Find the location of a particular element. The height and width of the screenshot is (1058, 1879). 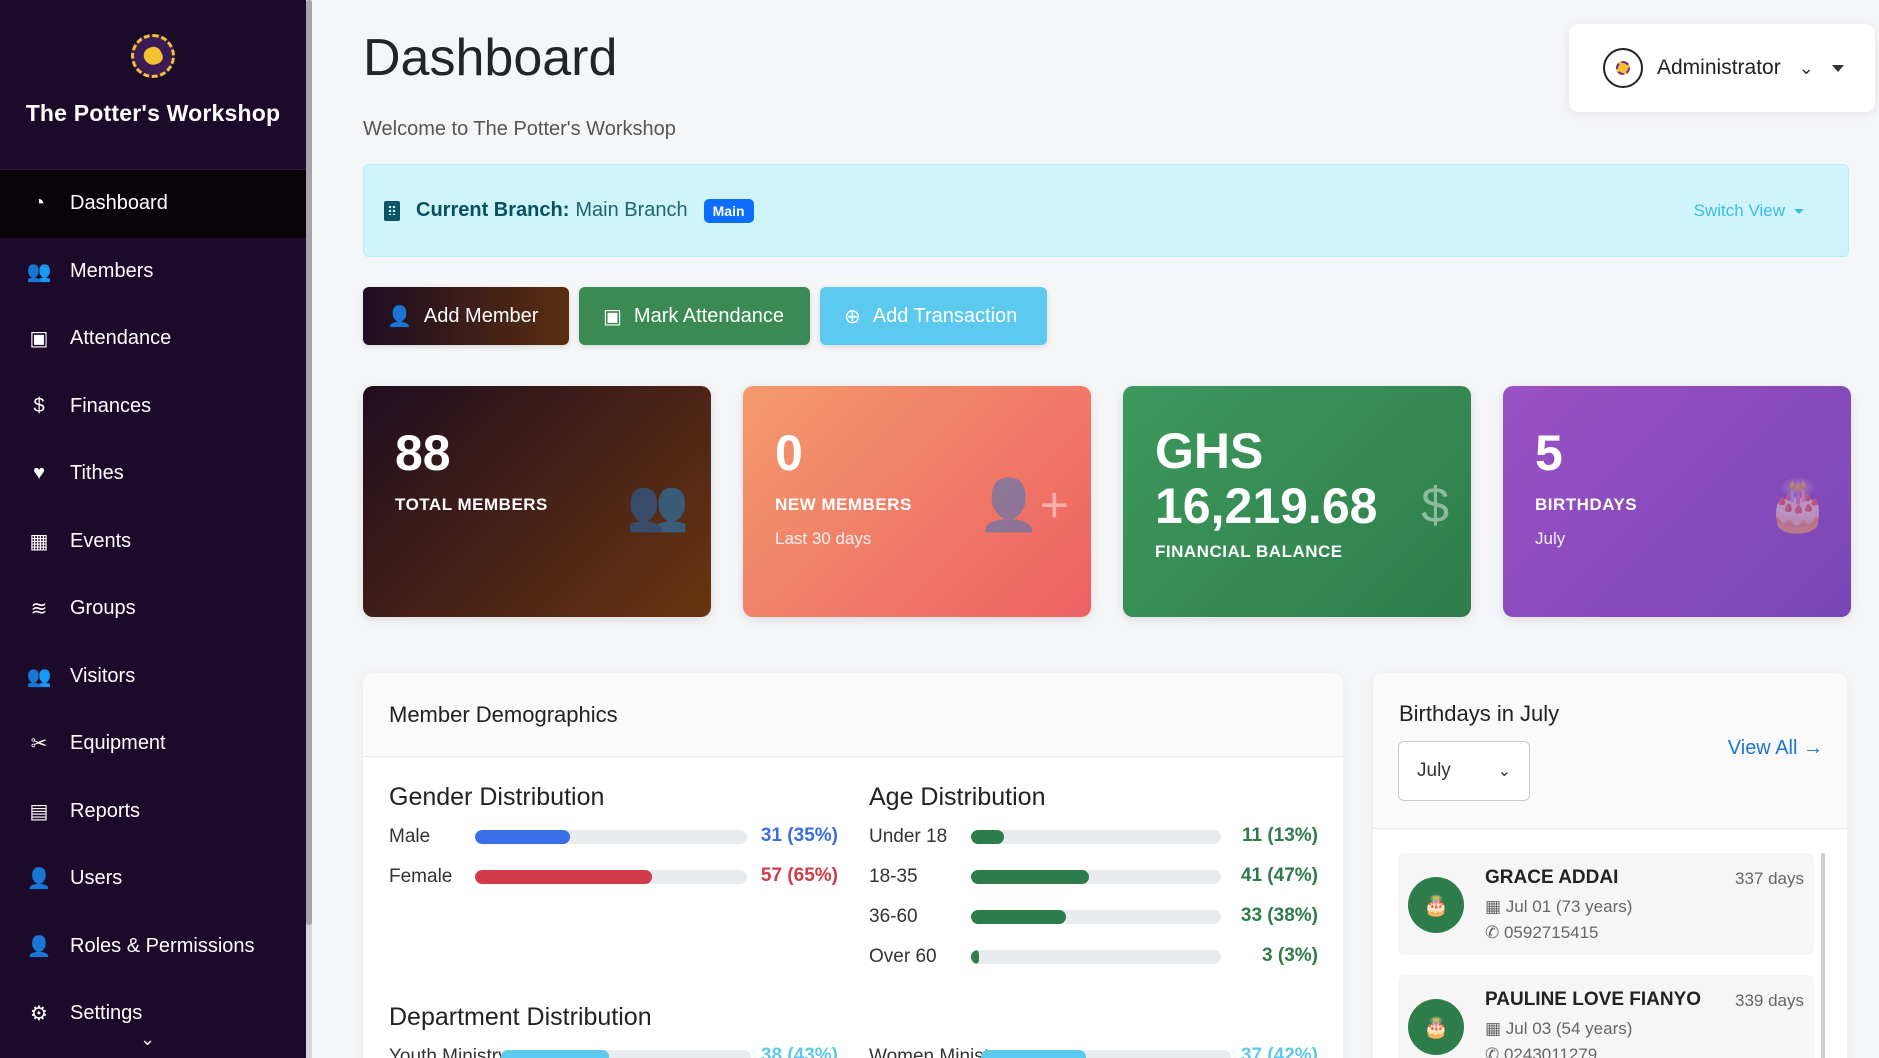

birthday-date-text: Jul 03 (54 years) is located at coordinates (1569, 1028).